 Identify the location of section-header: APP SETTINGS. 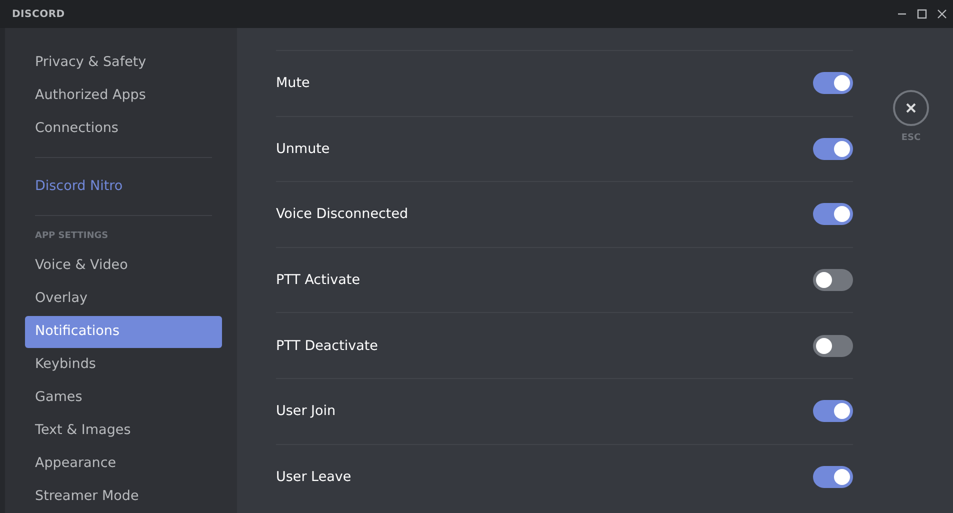
(72, 236).